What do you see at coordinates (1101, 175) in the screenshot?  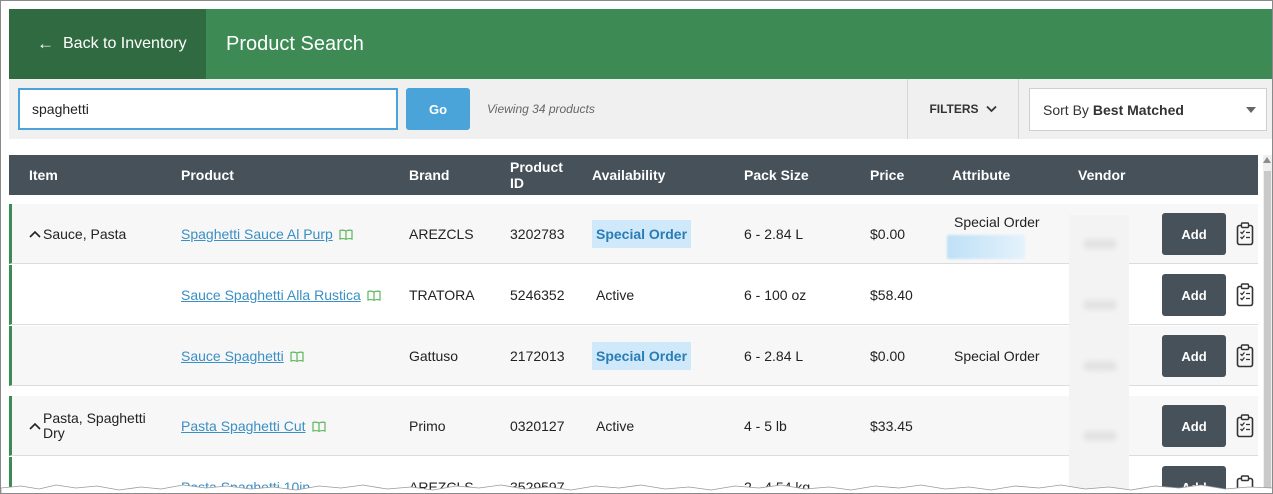 I see `column-header-vendor: Vendor` at bounding box center [1101, 175].